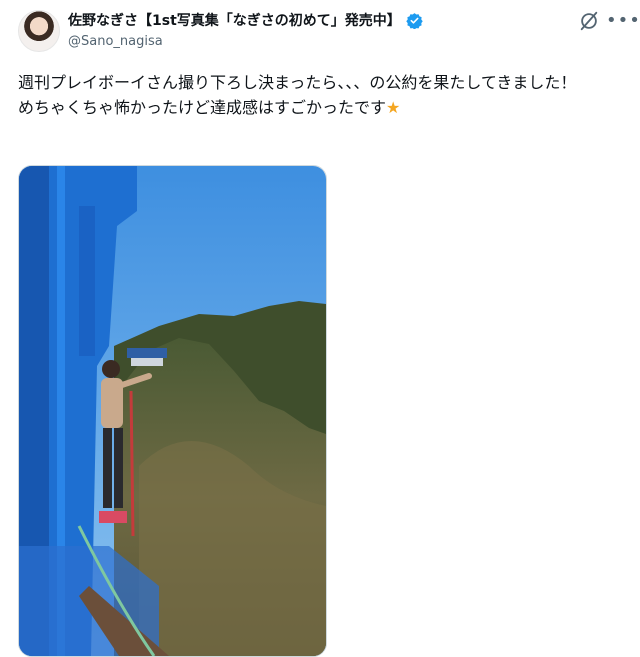 This screenshot has width=640, height=657. I want to click on post-text-line1: 週刊プレイボーイさん撮り下ろし決まったら、、、の公約を果たしてきました！, so click(297, 82).